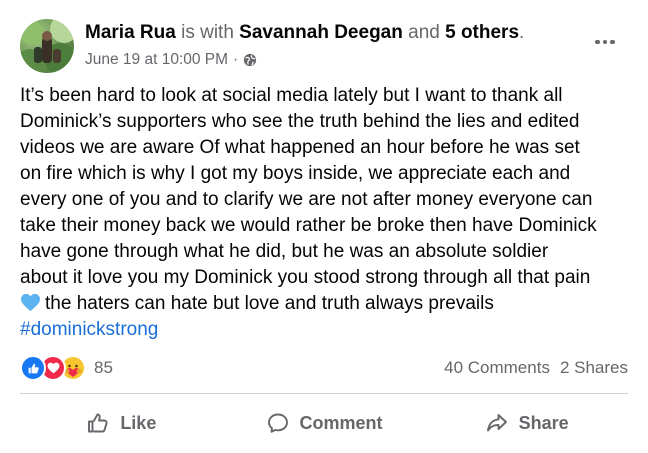 The height and width of the screenshot is (453, 648). I want to click on like-label: Like, so click(138, 422).